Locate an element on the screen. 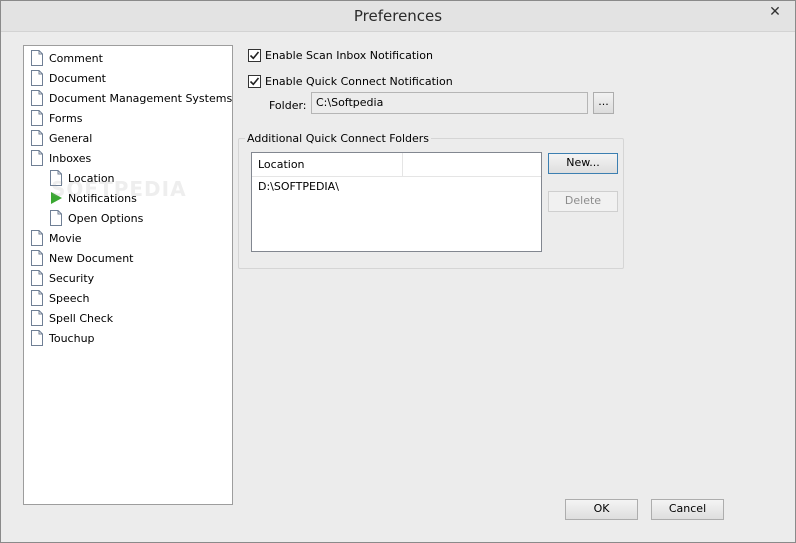 This screenshot has height=543, width=796. ok-button: OK is located at coordinates (601, 509).